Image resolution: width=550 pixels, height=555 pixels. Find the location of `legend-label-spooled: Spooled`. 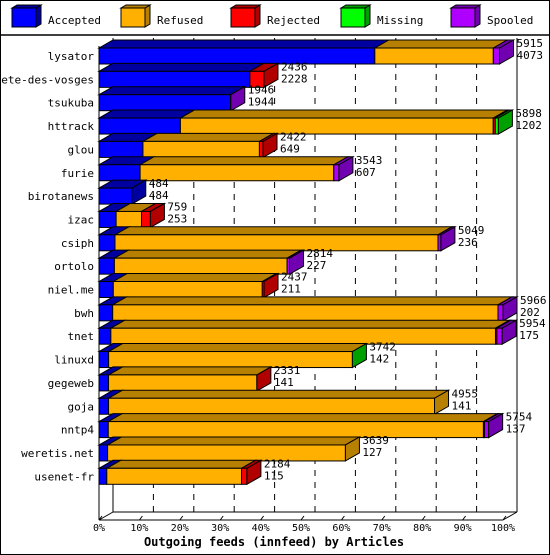

legend-label-spooled: Spooled is located at coordinates (510, 20).